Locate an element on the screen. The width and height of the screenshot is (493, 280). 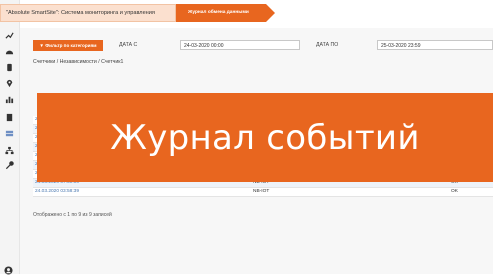
sidebar is located at coordinates (10, 137).